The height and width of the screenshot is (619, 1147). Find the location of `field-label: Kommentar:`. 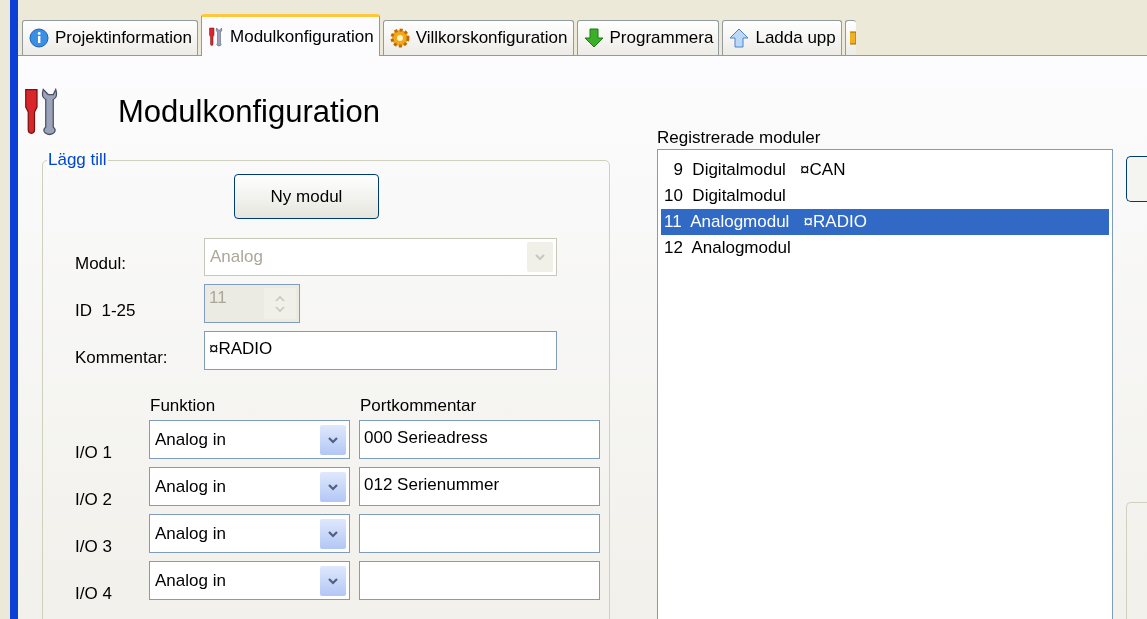

field-label: Kommentar: is located at coordinates (121, 358).